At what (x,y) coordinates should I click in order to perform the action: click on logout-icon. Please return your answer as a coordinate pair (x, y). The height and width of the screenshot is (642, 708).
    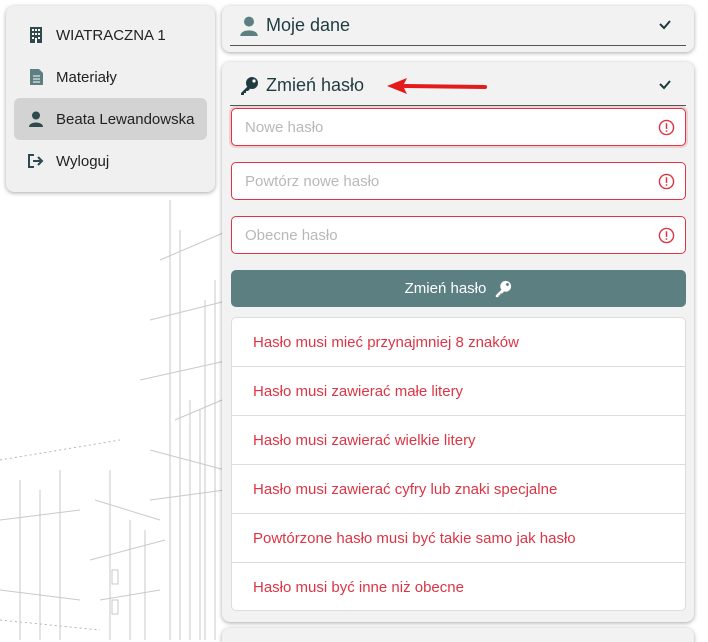
    Looking at the image, I should click on (36, 161).